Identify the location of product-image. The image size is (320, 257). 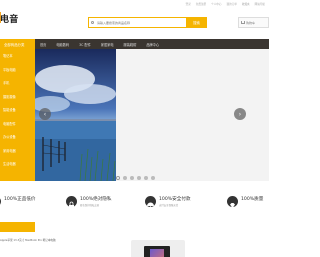
(158, 248).